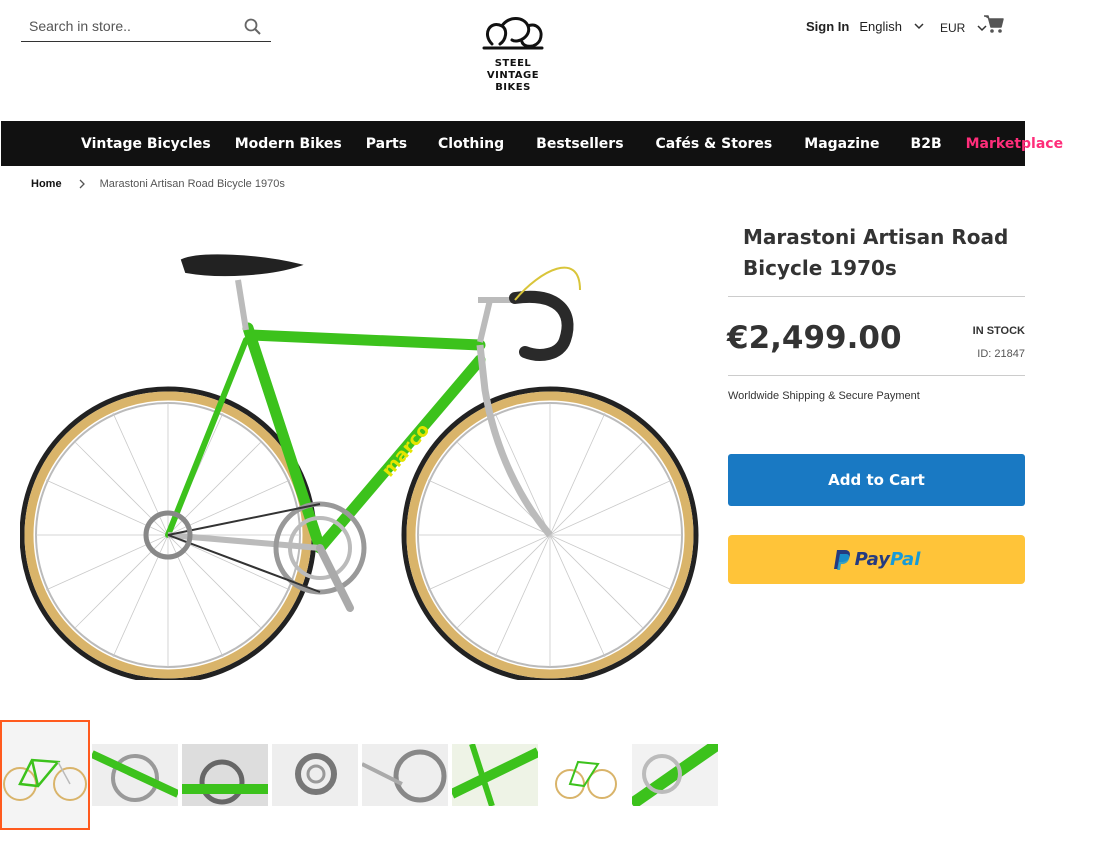 This screenshot has height=848, width=1111. Describe the element at coordinates (513, 75) in the screenshot. I see `logo-wordmark: STEEL VINTAGE BIKES` at that location.